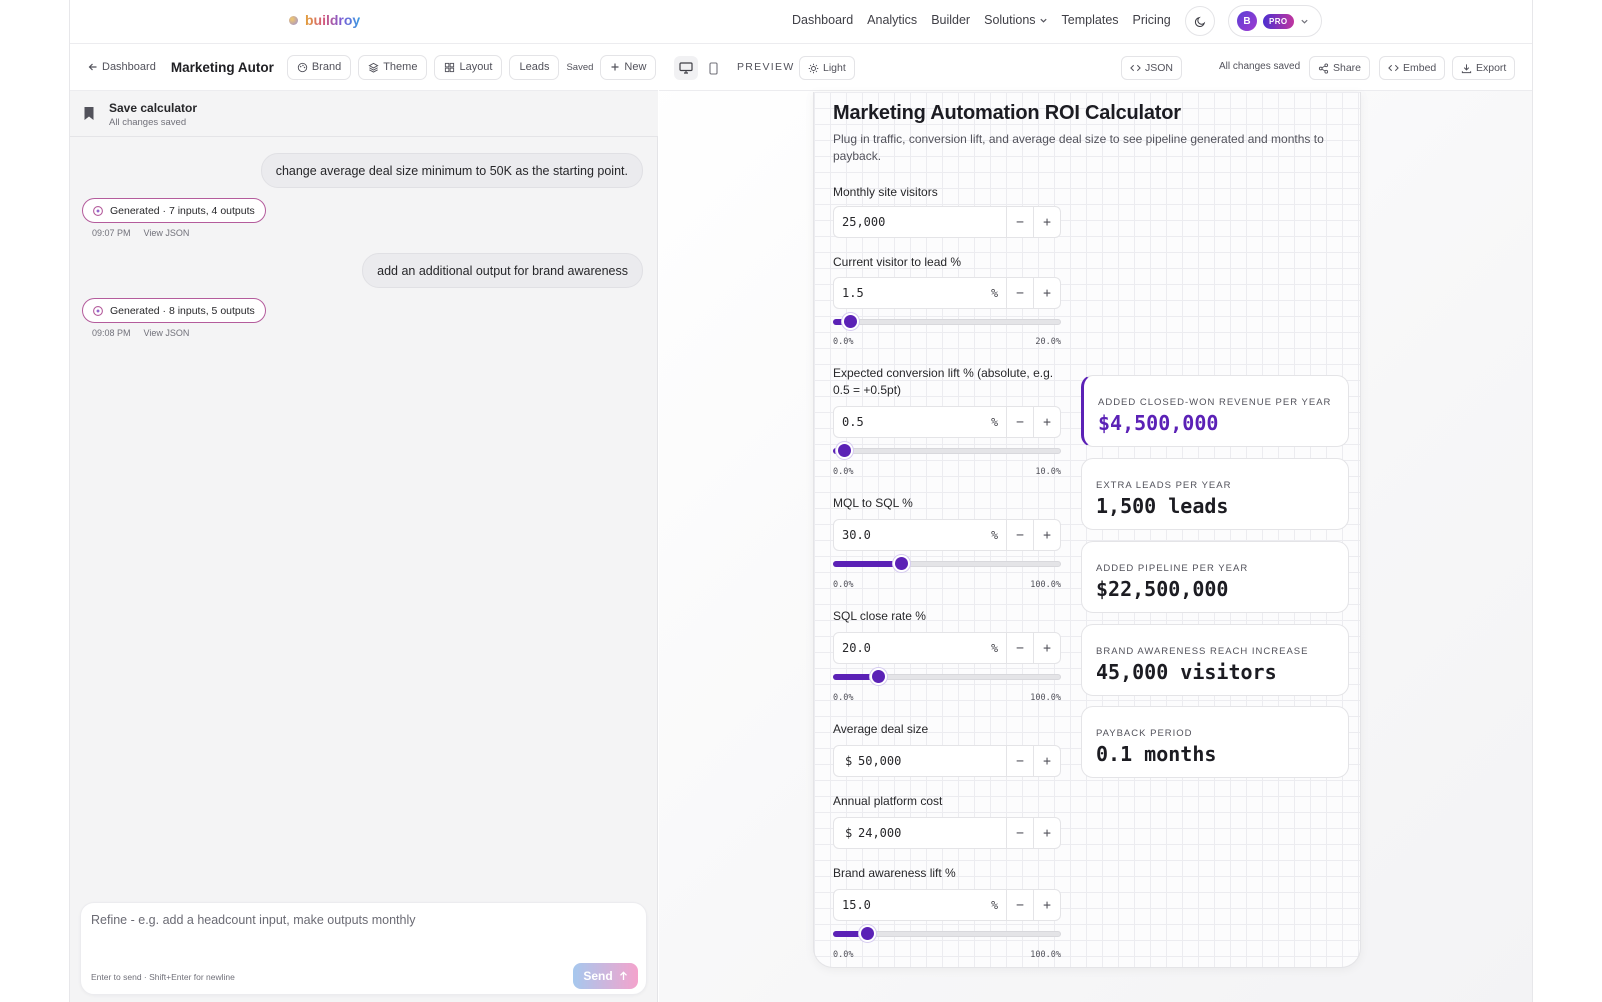 This screenshot has height=1002, width=1602. I want to click on back-to-dashboard-link: Dashboard, so click(122, 67).